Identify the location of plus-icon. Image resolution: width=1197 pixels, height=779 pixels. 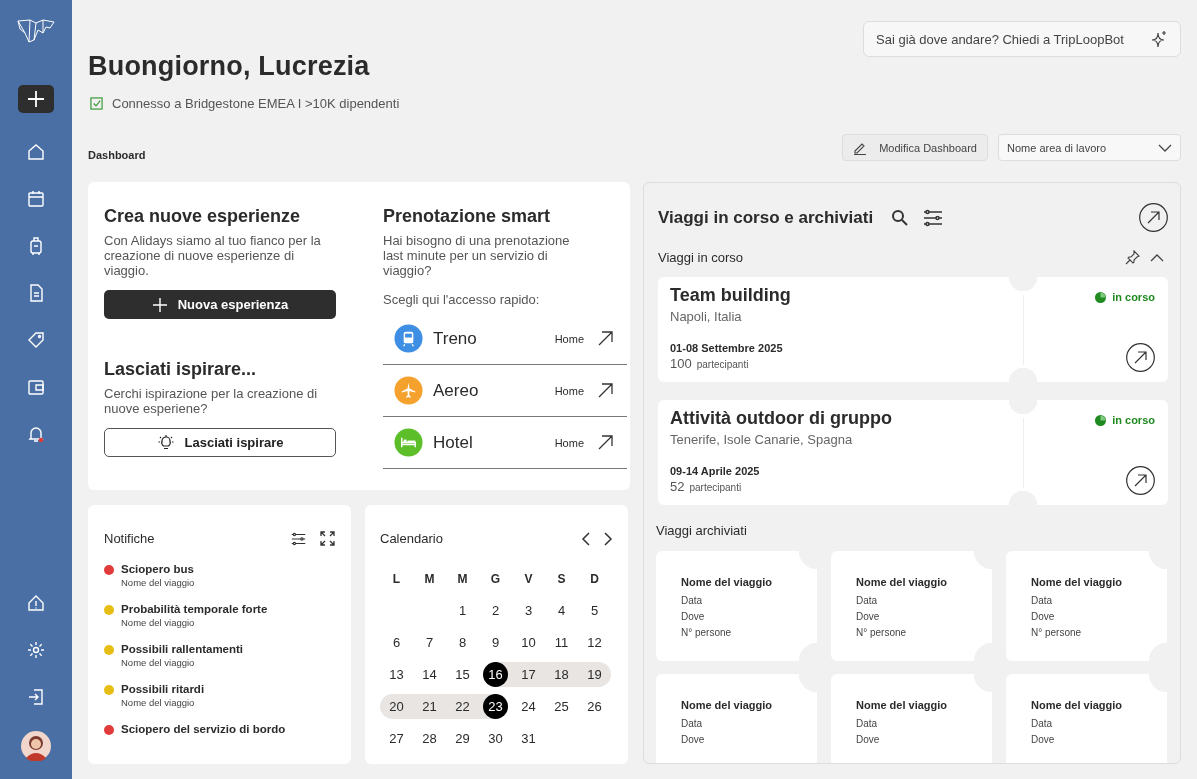
(36, 99).